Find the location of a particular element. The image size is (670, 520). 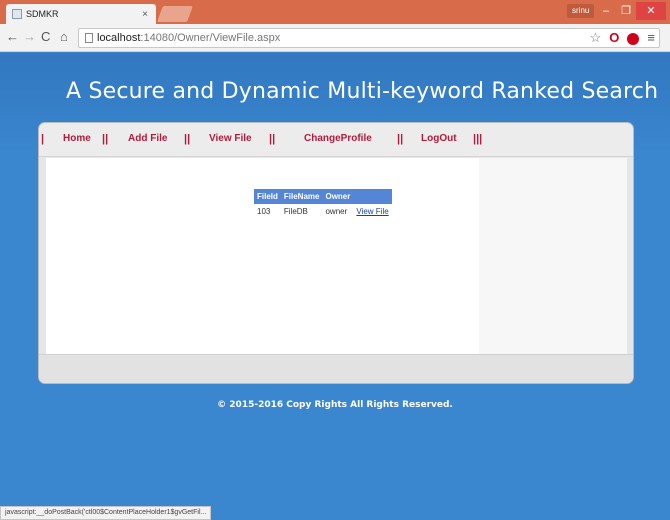

cell-action: View File is located at coordinates (372, 211).